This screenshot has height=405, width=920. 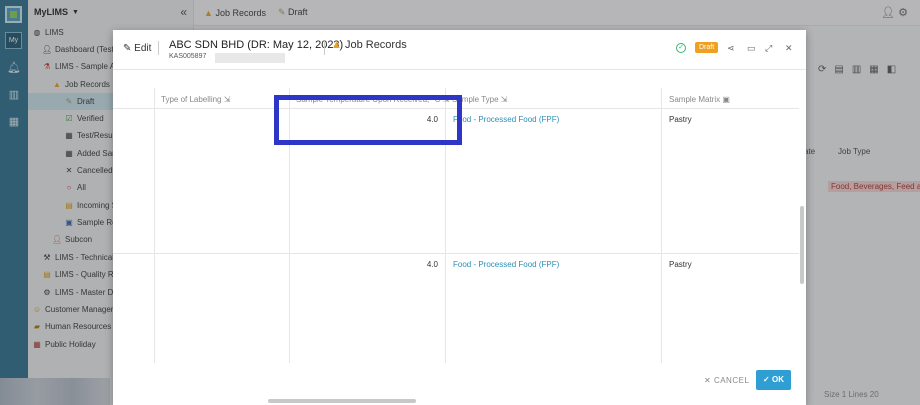 What do you see at coordinates (342, 401) in the screenshot?
I see `horizontal-scrollbar` at bounding box center [342, 401].